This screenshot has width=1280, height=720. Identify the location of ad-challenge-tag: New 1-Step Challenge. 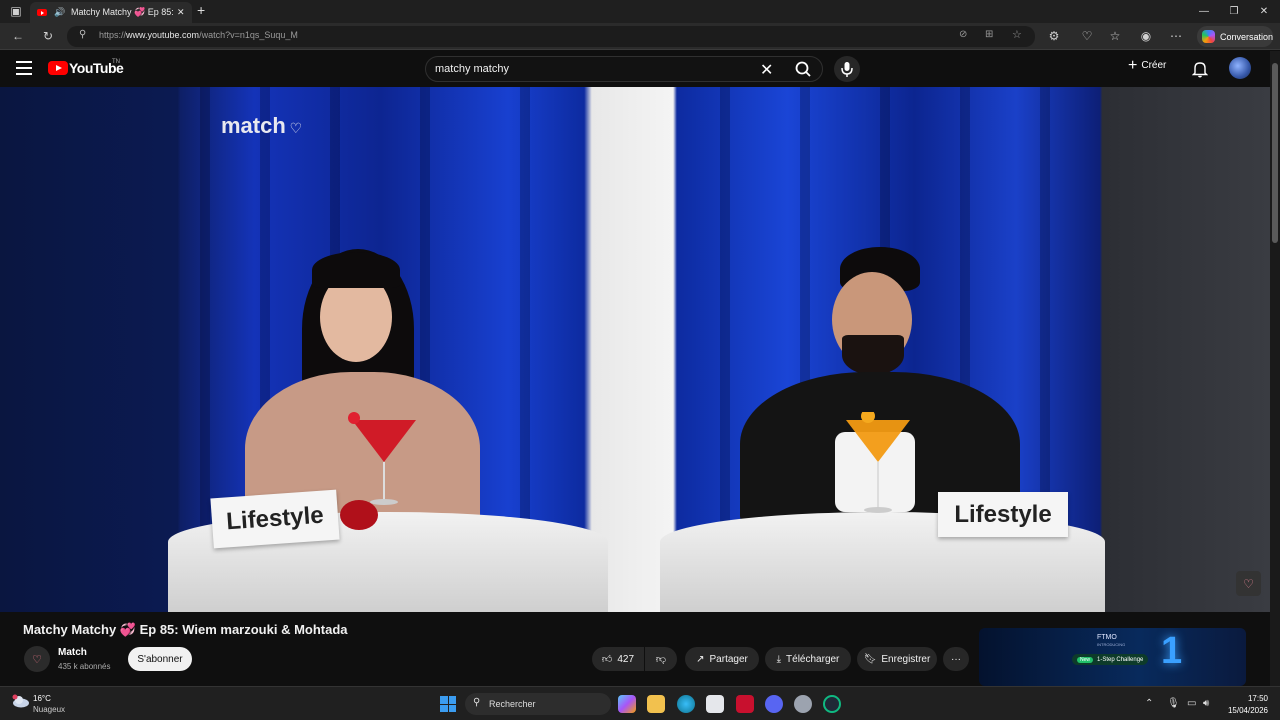
(1110, 659).